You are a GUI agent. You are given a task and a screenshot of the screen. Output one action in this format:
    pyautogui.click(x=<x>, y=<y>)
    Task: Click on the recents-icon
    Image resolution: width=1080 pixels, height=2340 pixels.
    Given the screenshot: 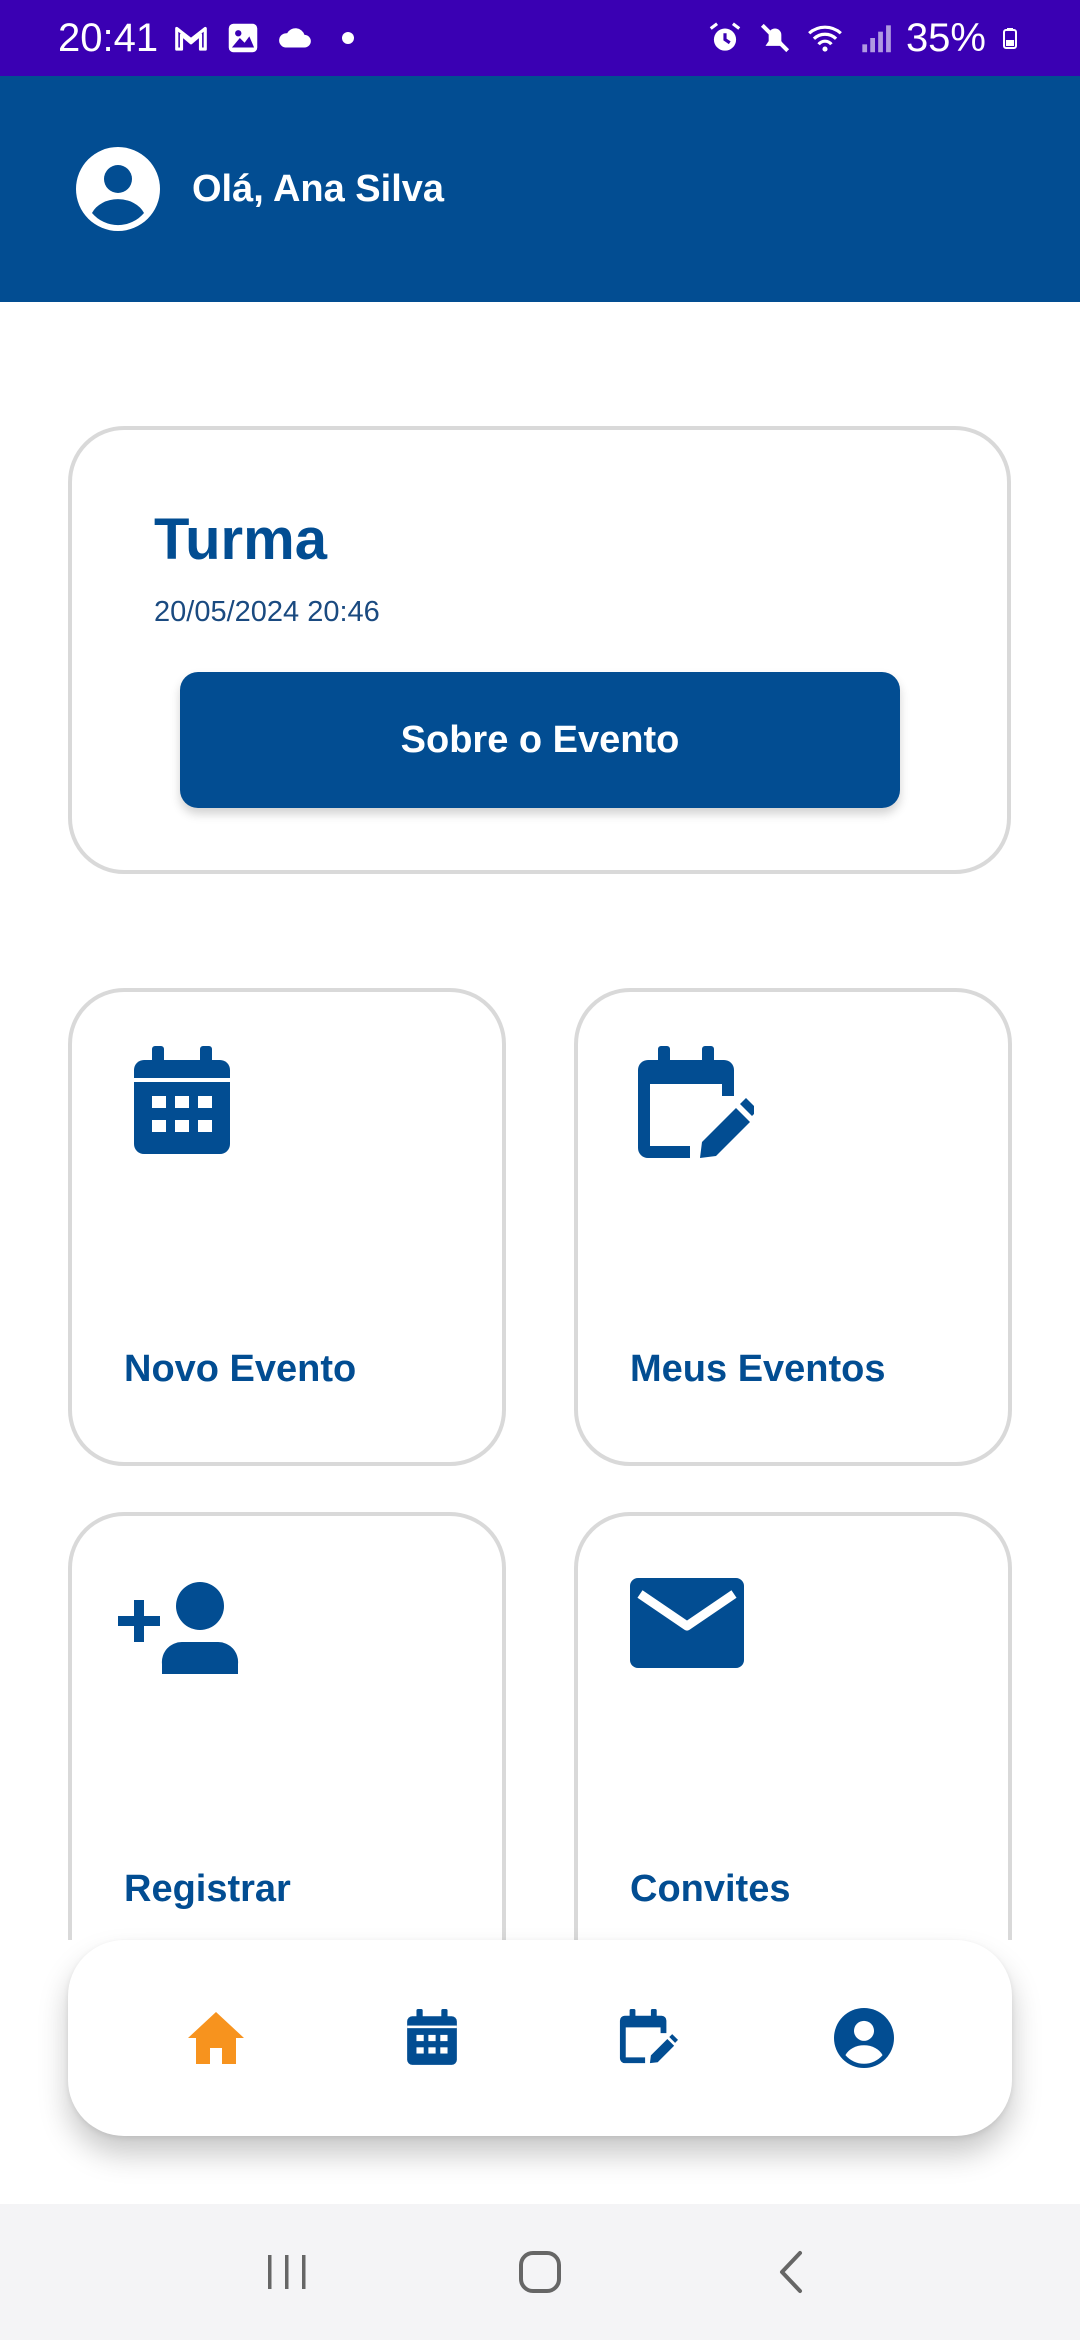 What is the action you would take?
    pyautogui.click(x=286, y=2272)
    